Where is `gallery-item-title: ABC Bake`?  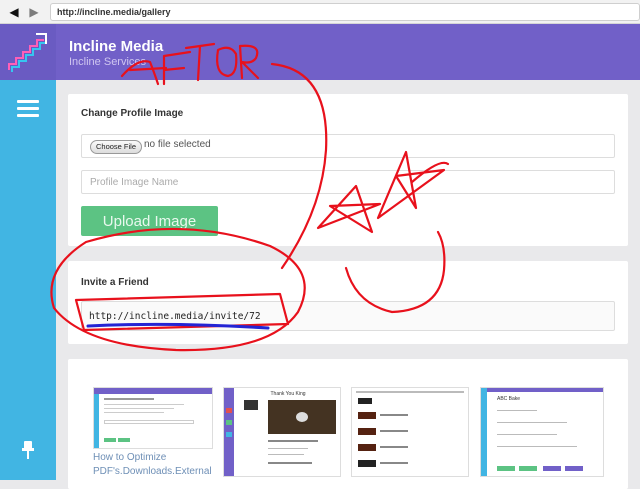 gallery-item-title: ABC Bake is located at coordinates (509, 399).